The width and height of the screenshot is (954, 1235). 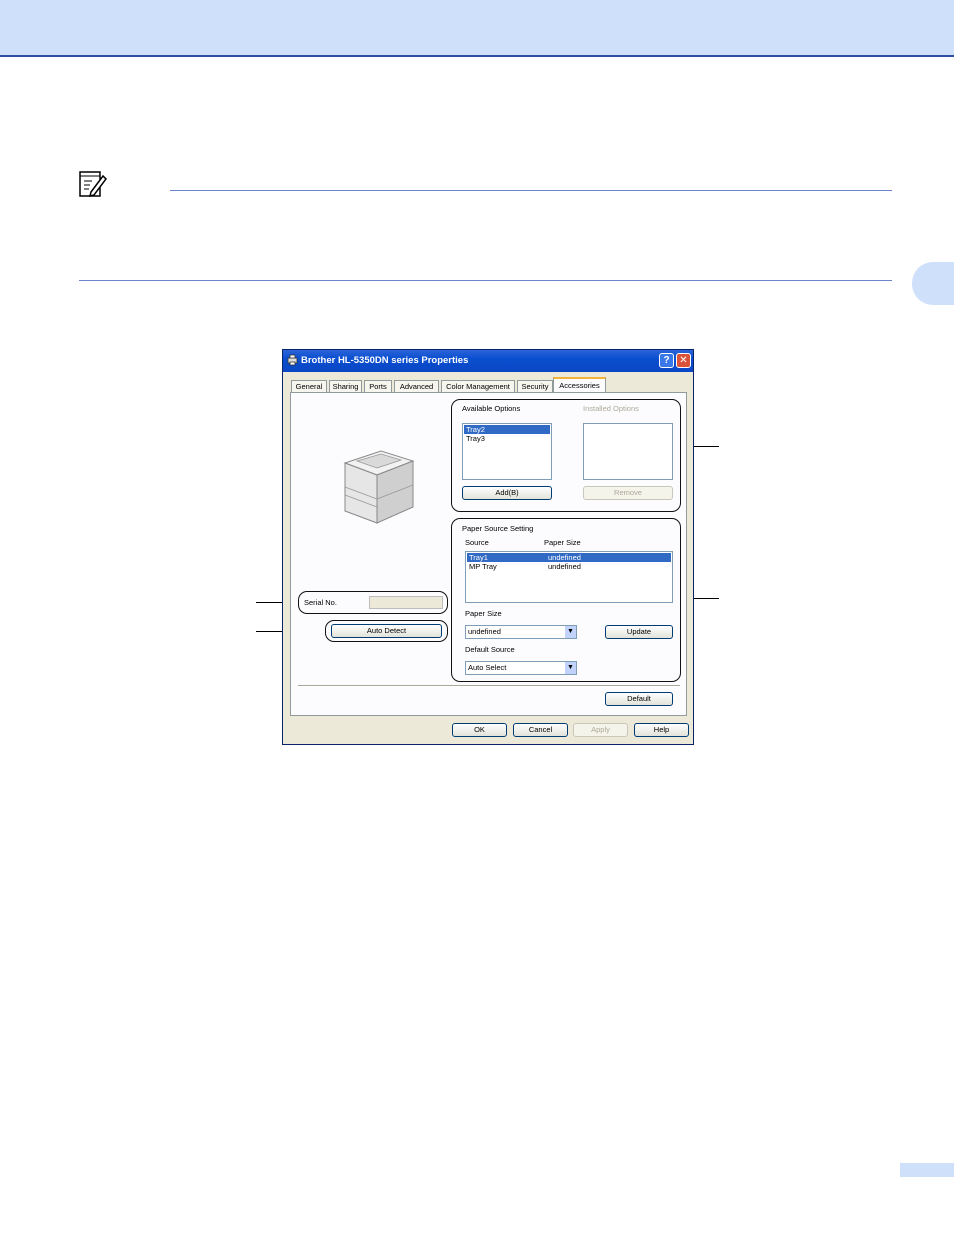 What do you see at coordinates (479, 730) in the screenshot?
I see `ok-button: OK` at bounding box center [479, 730].